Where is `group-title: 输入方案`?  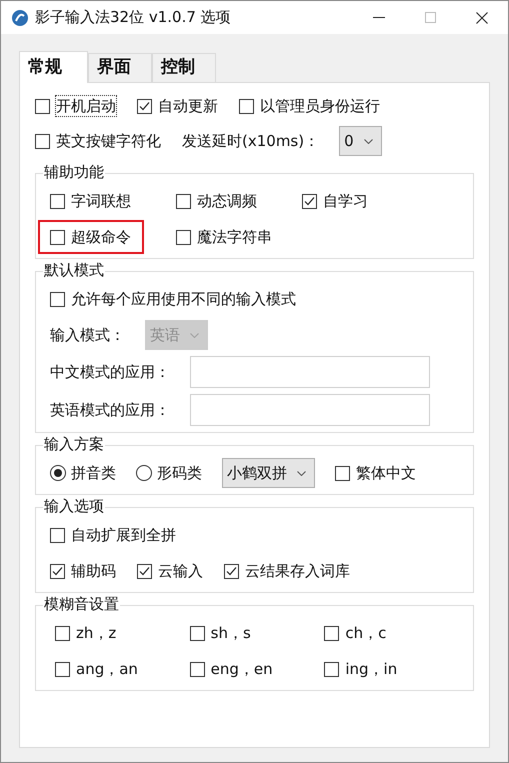 group-title: 输入方案 is located at coordinates (74, 444).